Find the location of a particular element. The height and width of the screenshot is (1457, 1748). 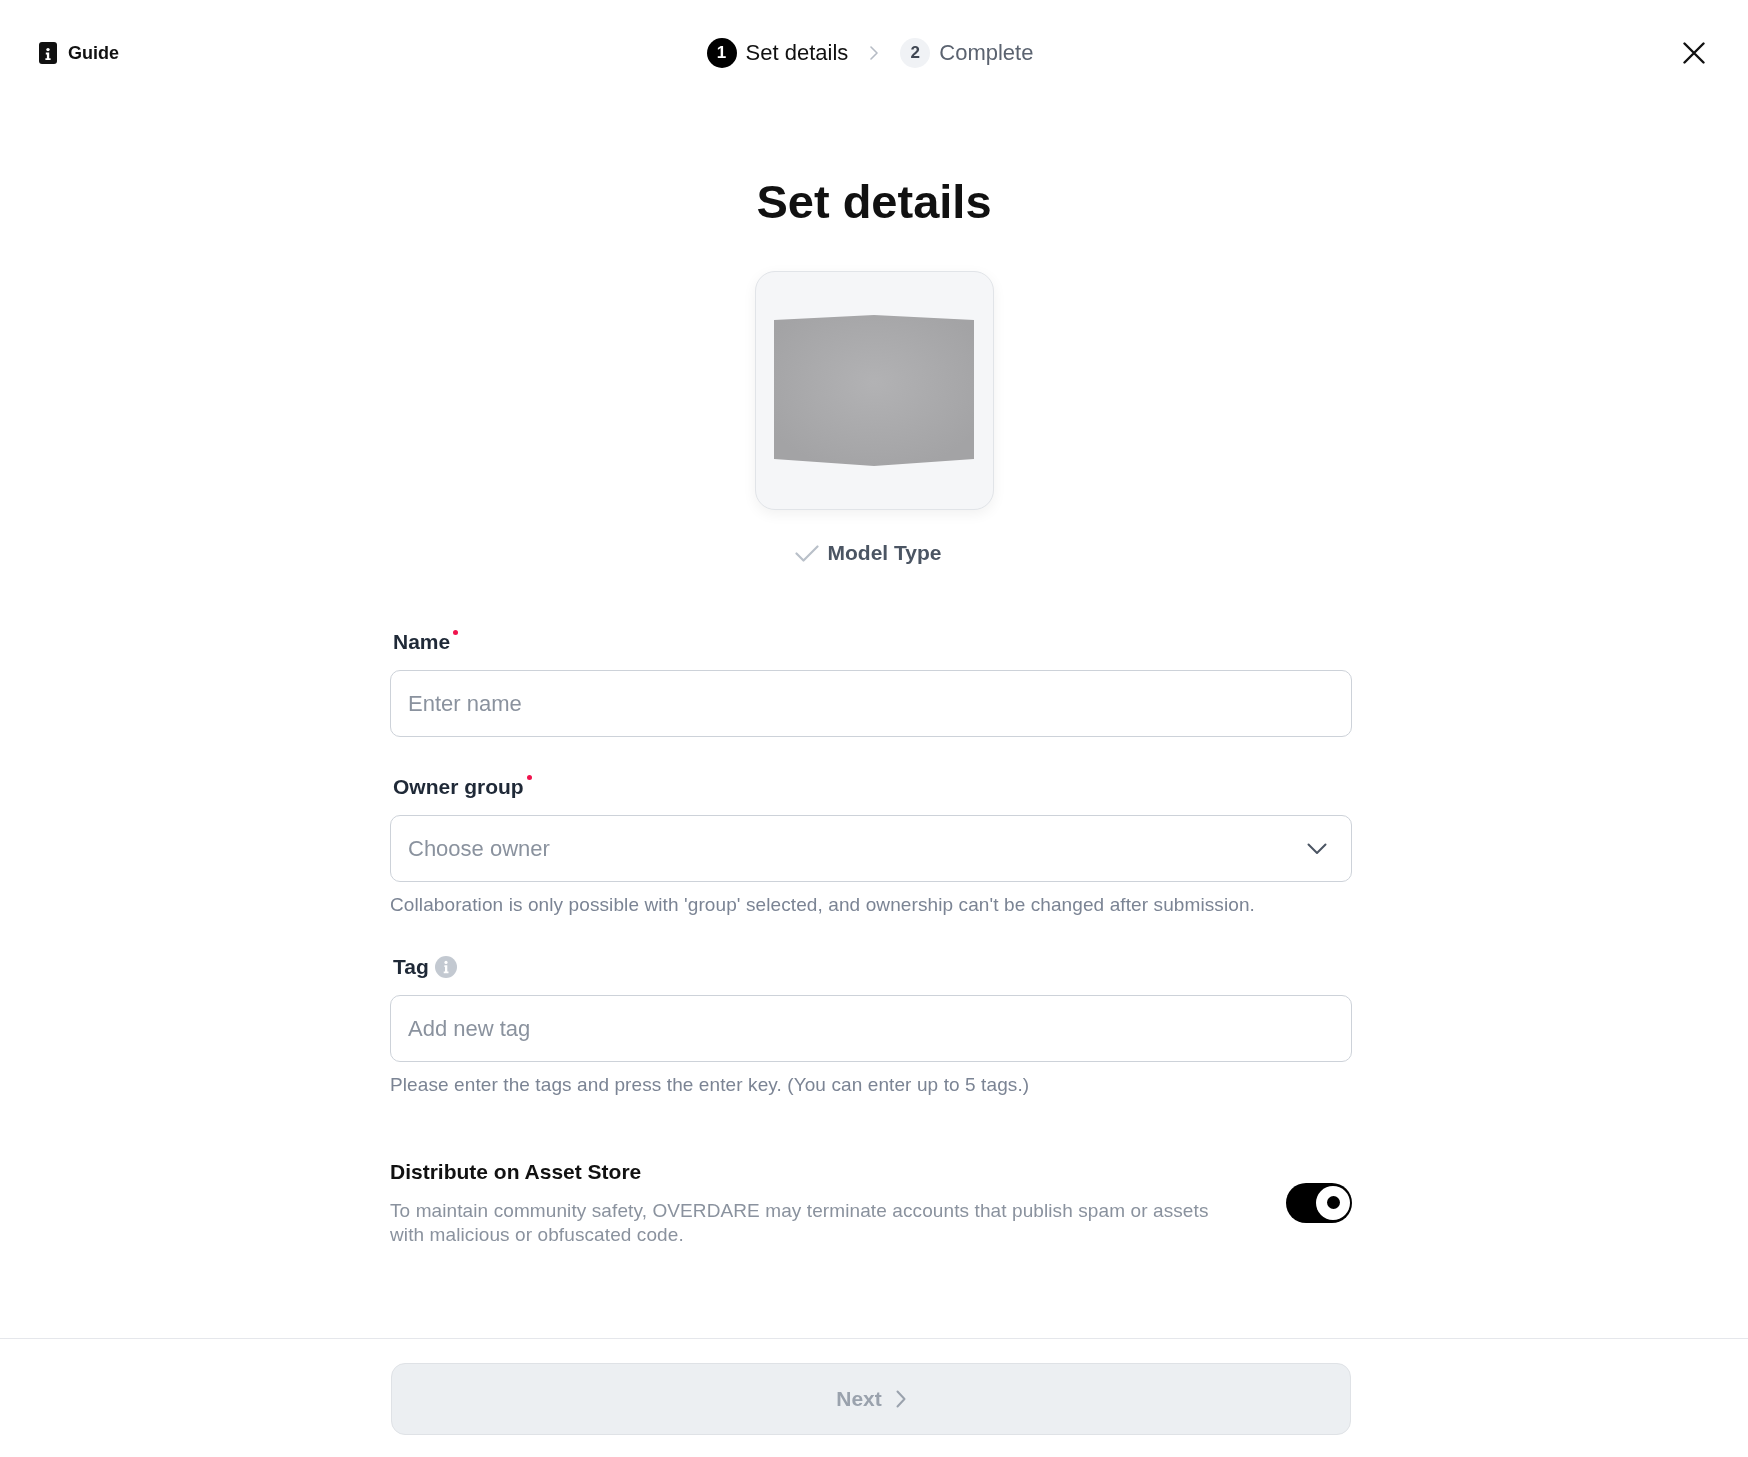

field-label: Name is located at coordinates (422, 642).